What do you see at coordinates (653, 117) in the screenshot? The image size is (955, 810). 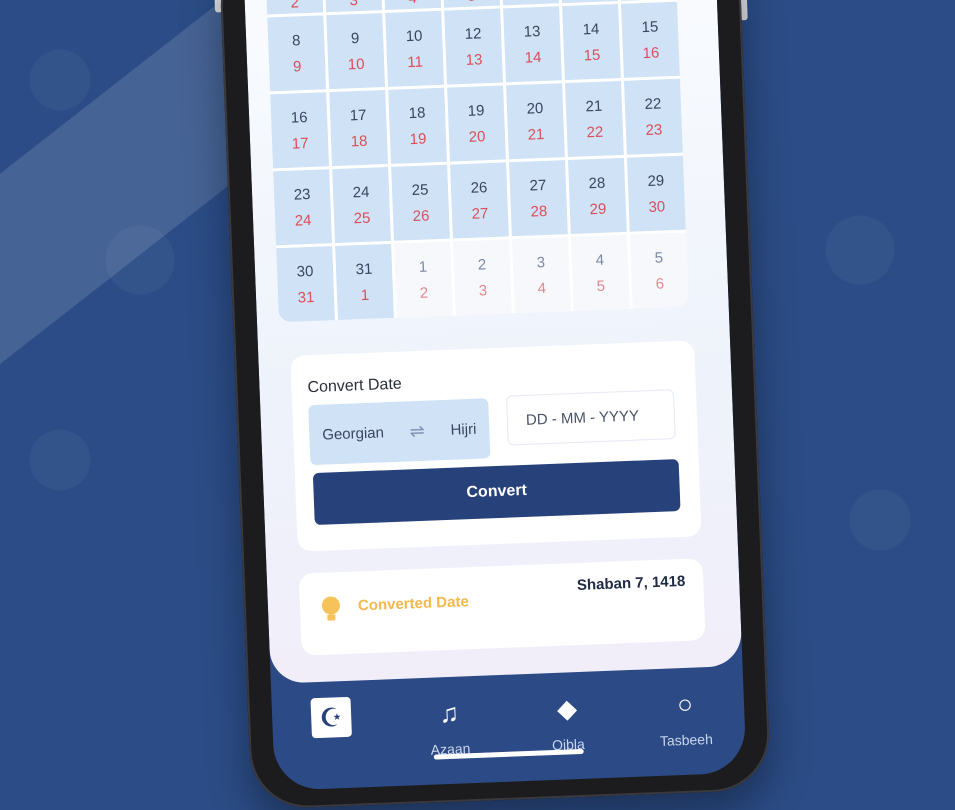 I see `calendar-day-cell: 2223` at bounding box center [653, 117].